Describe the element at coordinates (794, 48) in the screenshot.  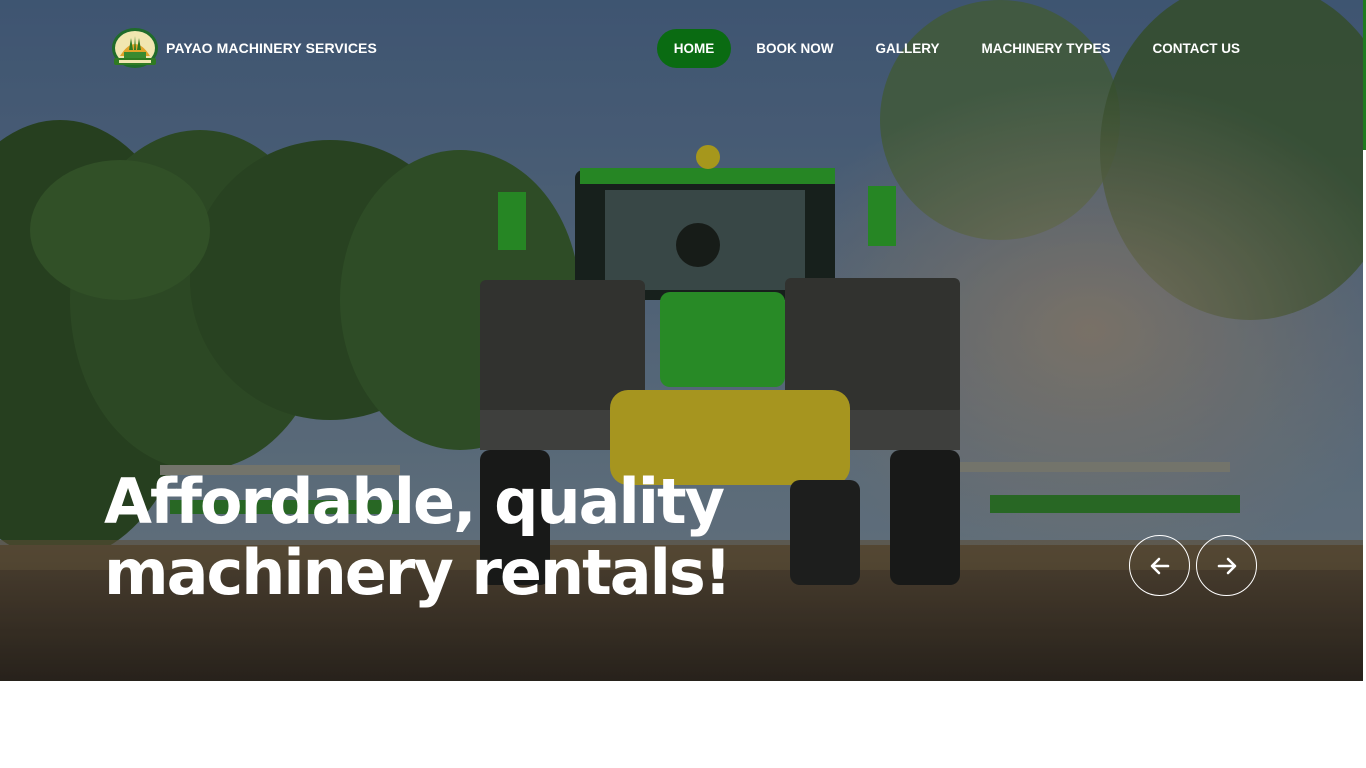
I see `nav-book-now: BOOK NOW` at that location.